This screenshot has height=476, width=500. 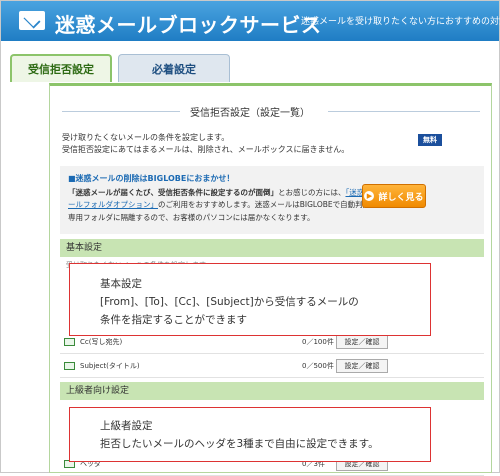 What do you see at coordinates (101, 342) in the screenshot?
I see `row-label: Cc(写し宛先)` at bounding box center [101, 342].